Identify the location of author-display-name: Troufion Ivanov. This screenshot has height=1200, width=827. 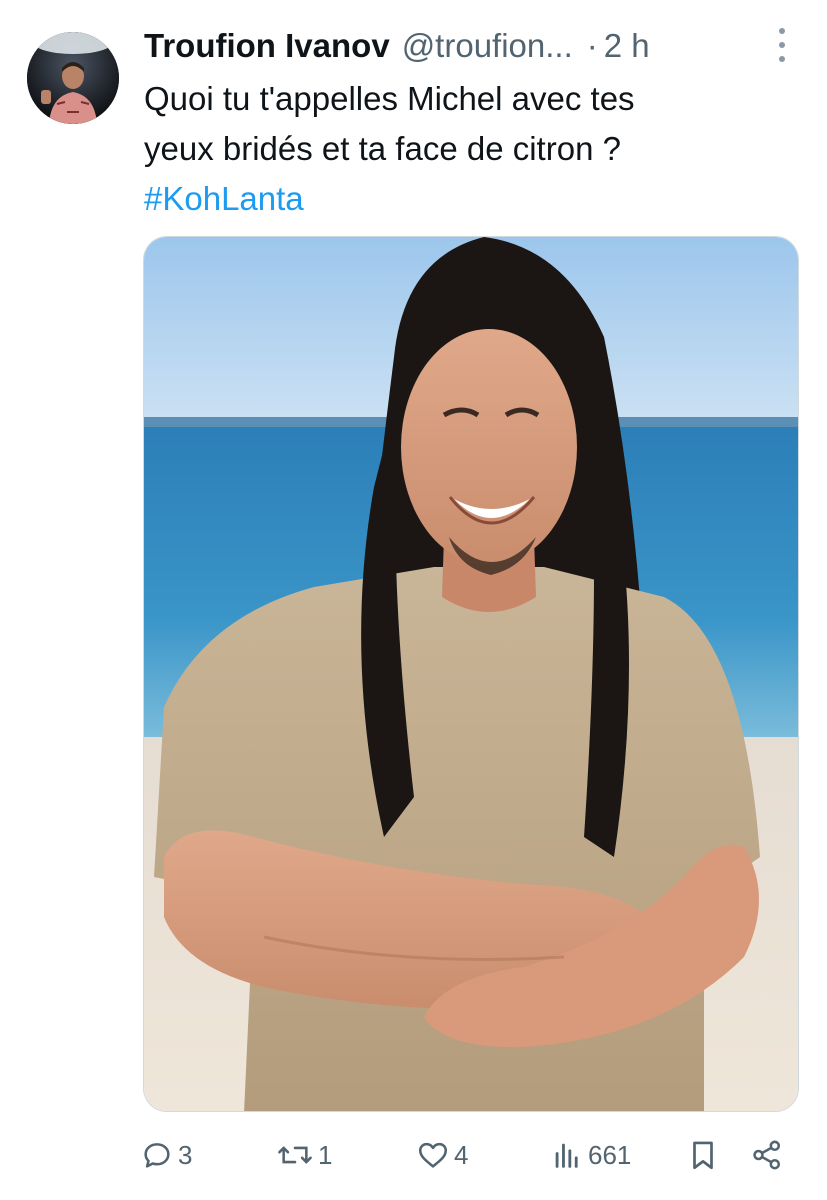
(267, 46).